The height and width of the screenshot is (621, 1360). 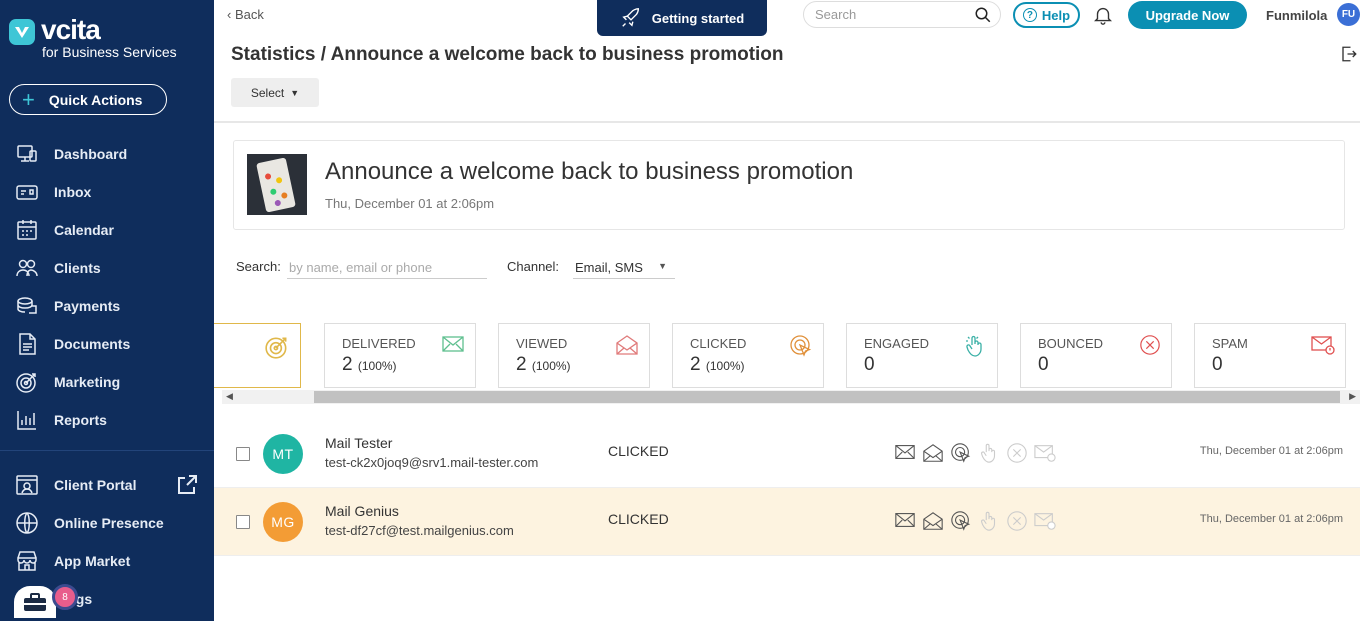 I want to click on store-icon, so click(x=27, y=561).